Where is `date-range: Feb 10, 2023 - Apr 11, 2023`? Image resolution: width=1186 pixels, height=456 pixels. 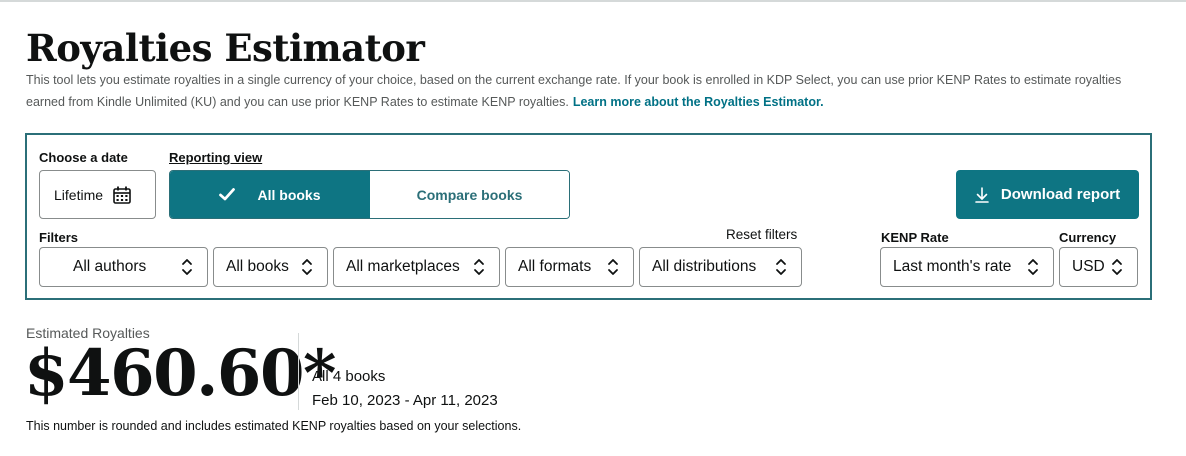 date-range: Feb 10, 2023 - Apr 11, 2023 is located at coordinates (405, 400).